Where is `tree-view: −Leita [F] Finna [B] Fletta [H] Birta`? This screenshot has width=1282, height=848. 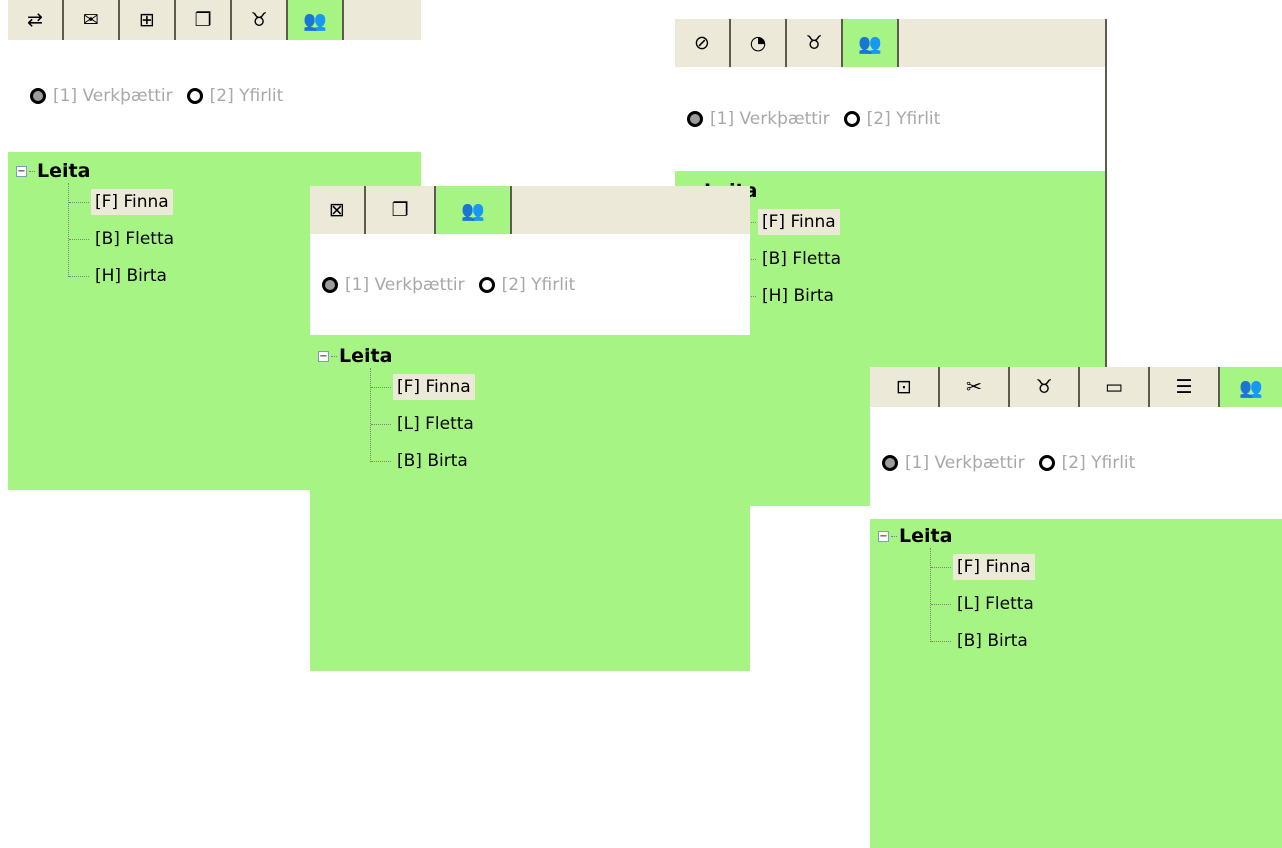
tree-view: −Leita [F] Finna [B] Fletta [H] Birta is located at coordinates (97, 222).